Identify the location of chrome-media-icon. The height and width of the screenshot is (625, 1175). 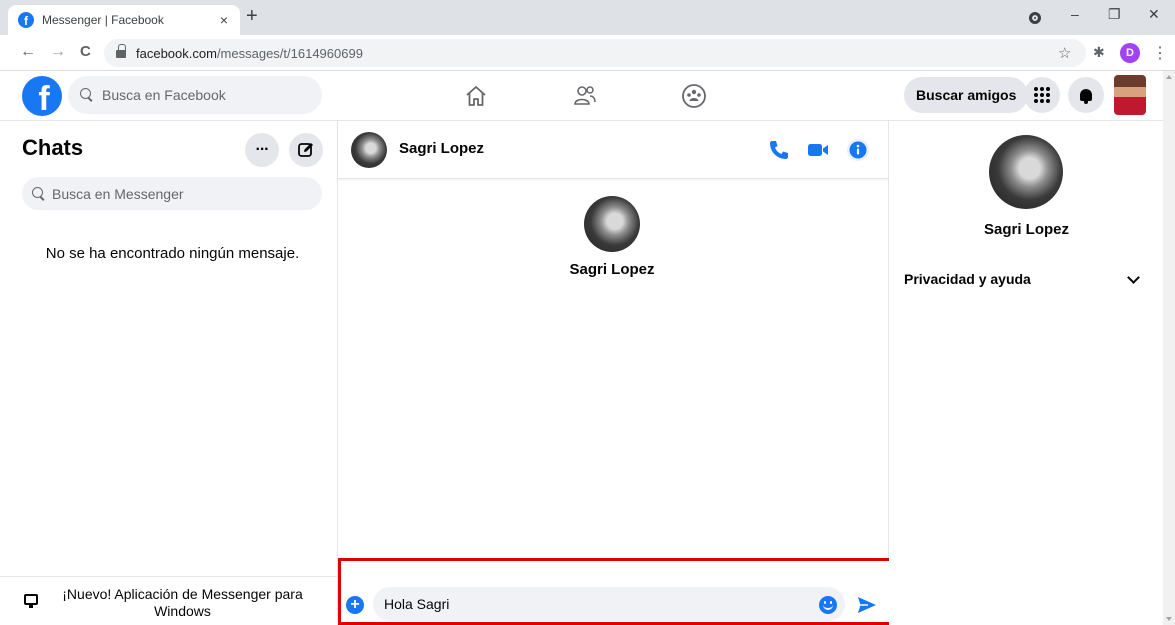
(1035, 18).